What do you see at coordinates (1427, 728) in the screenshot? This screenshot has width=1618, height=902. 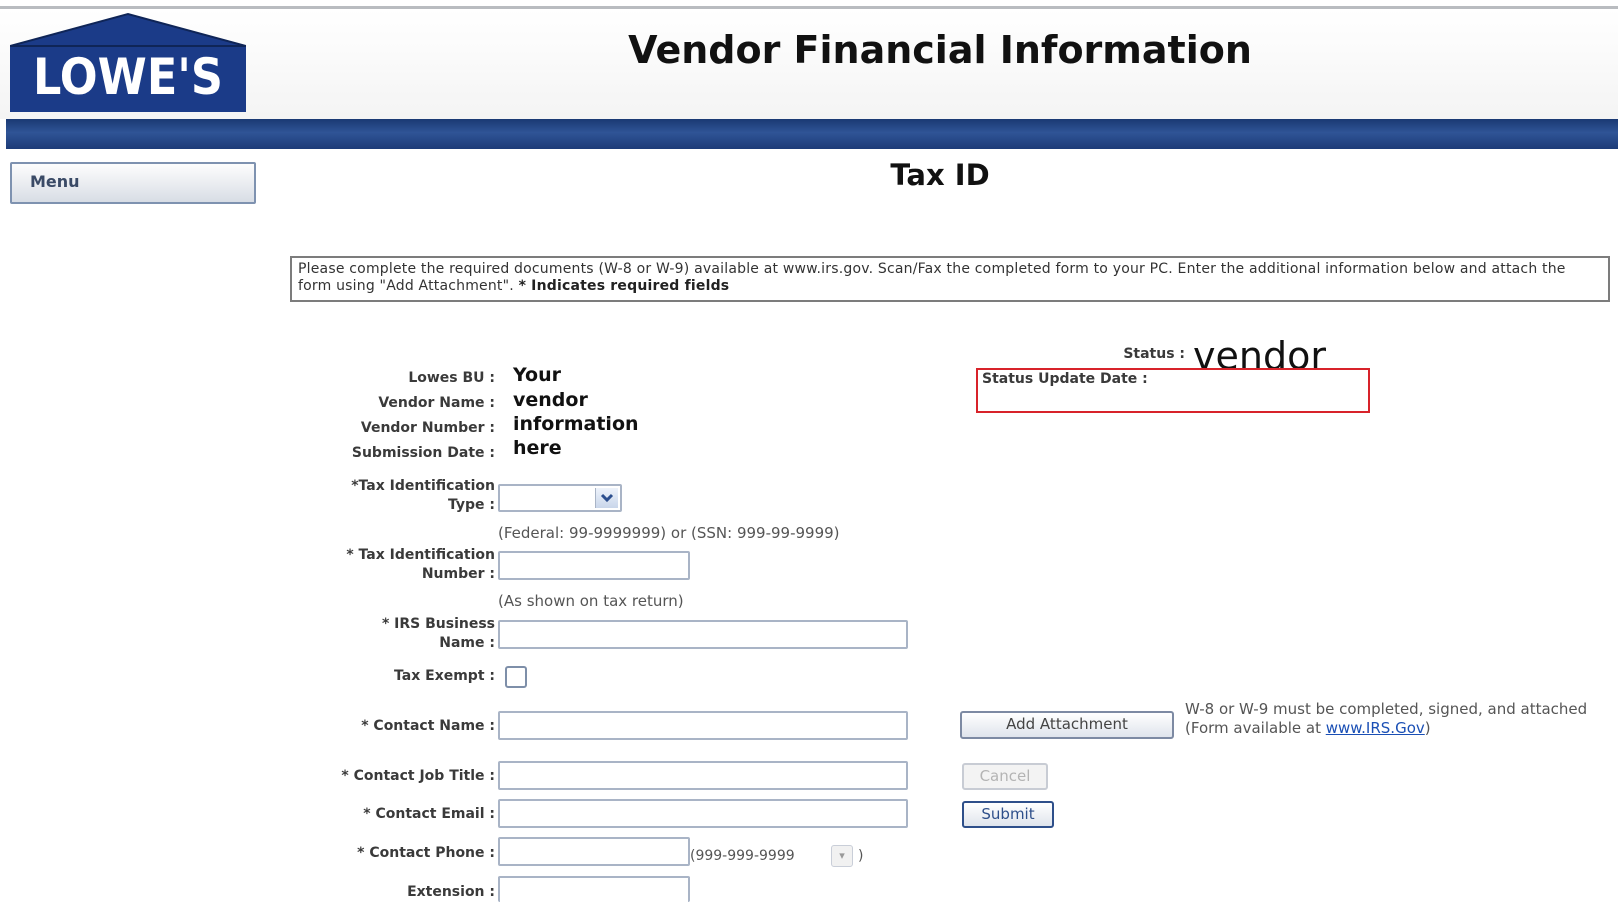 I see `form-availability-suffix: )` at bounding box center [1427, 728].